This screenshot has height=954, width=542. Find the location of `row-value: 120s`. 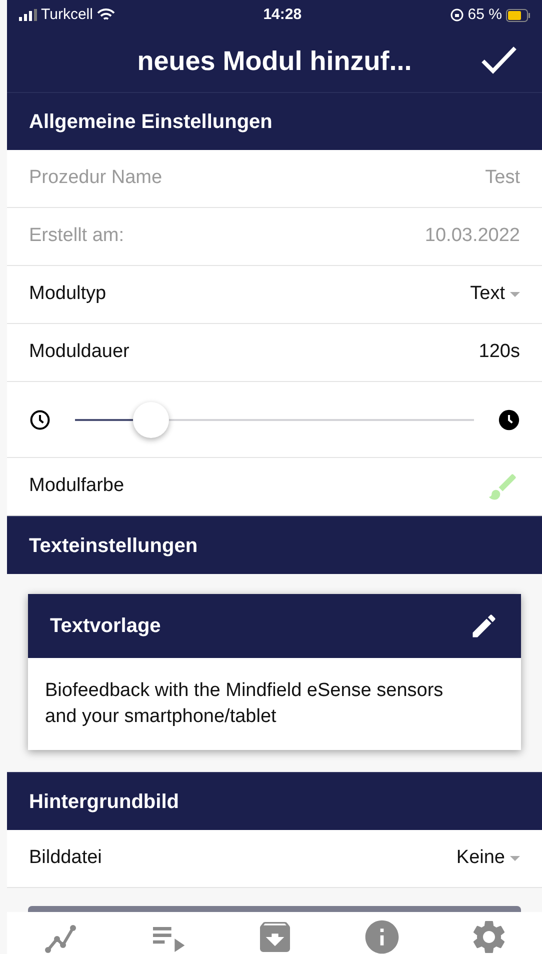

row-value: 120s is located at coordinates (499, 352).